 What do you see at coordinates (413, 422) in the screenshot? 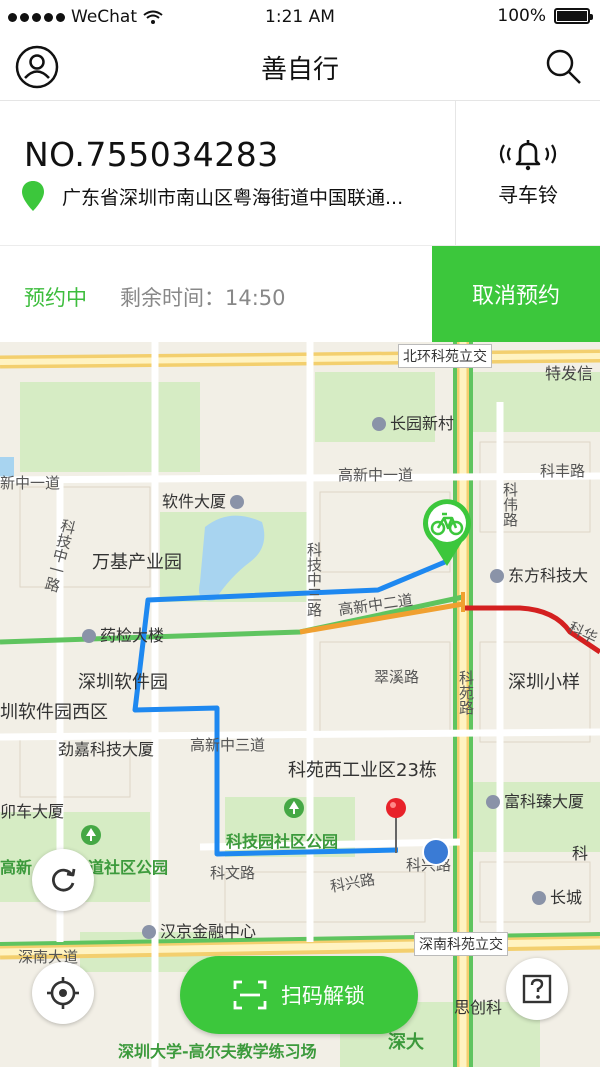
I see `map-label-changyuan: 长园新村` at bounding box center [413, 422].